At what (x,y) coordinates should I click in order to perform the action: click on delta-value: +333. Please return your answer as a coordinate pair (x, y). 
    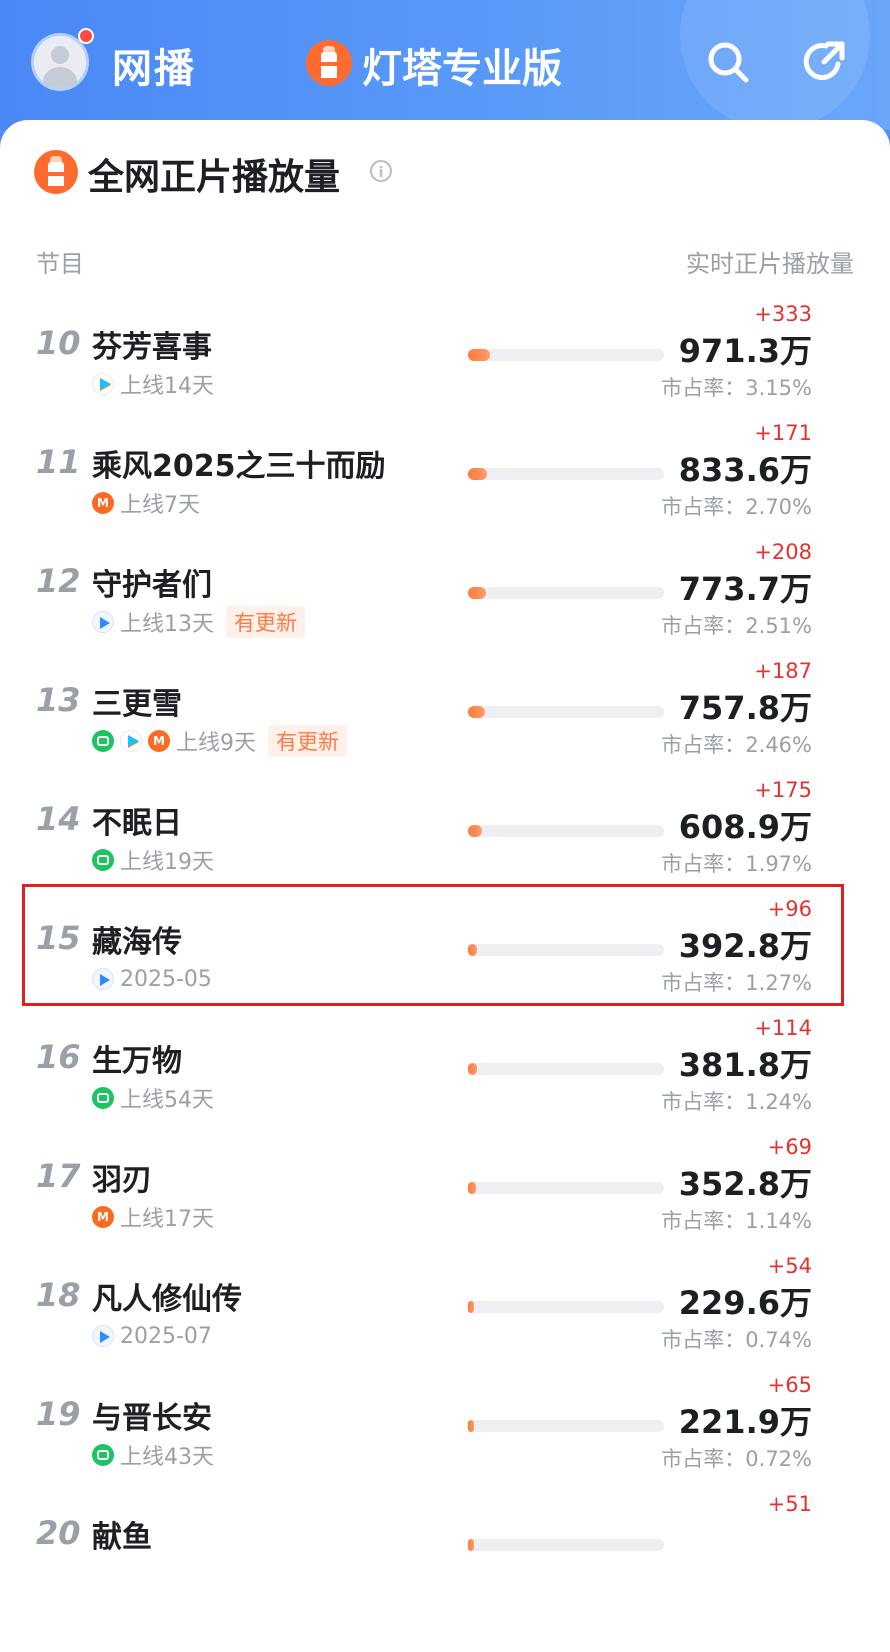
    Looking at the image, I should click on (783, 314).